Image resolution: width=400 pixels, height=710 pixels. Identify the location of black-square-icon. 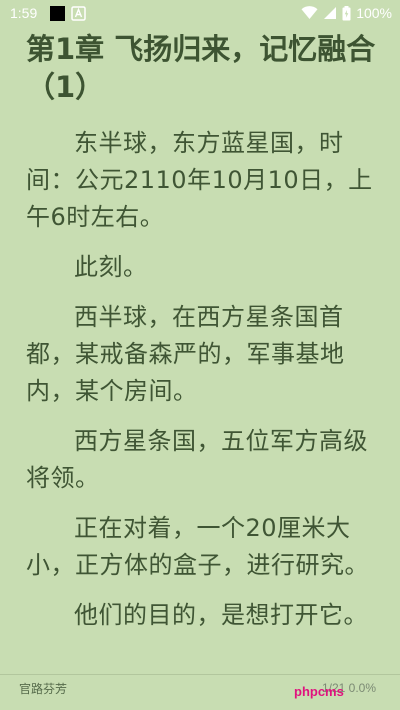
(57, 13).